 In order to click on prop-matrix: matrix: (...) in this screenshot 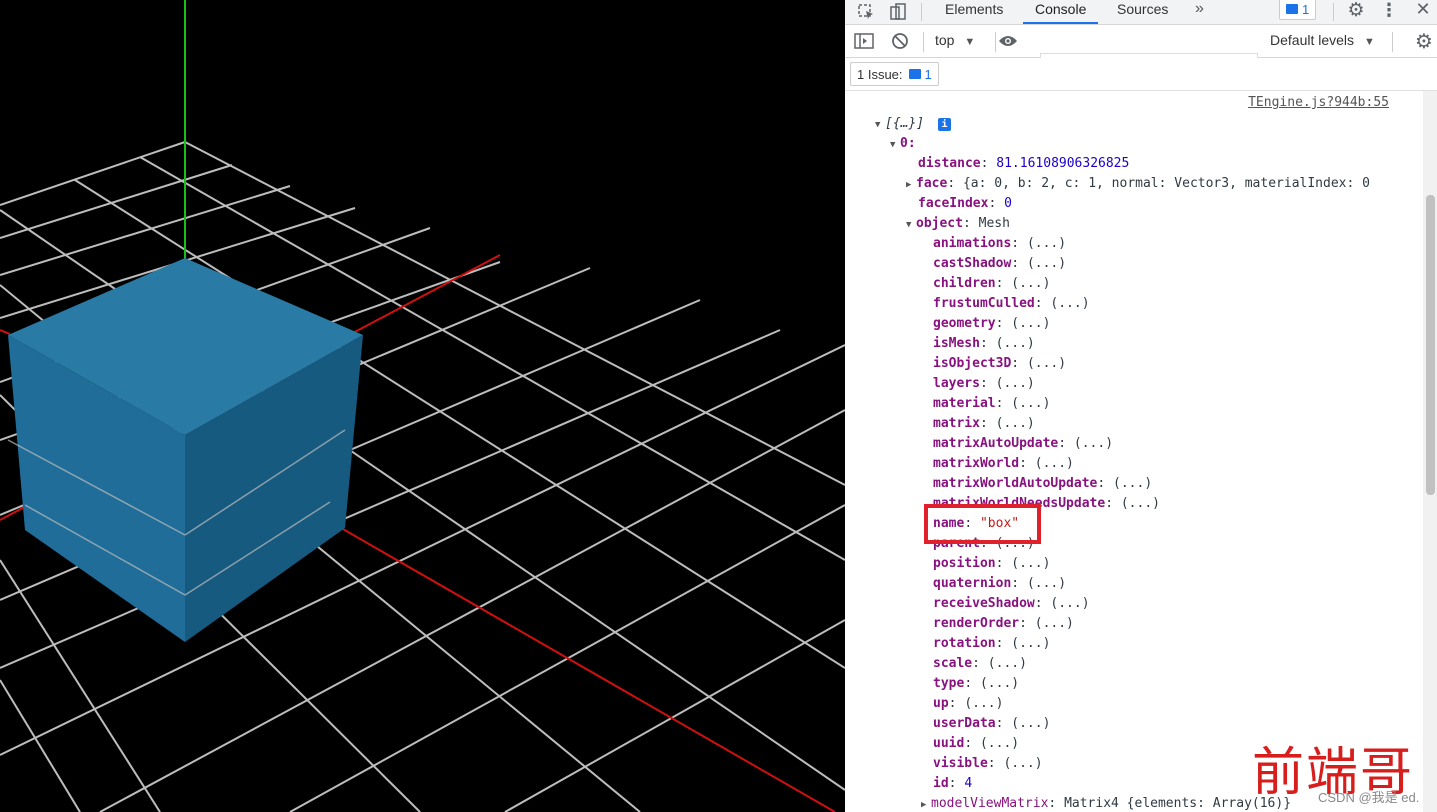, I will do `click(984, 424)`.